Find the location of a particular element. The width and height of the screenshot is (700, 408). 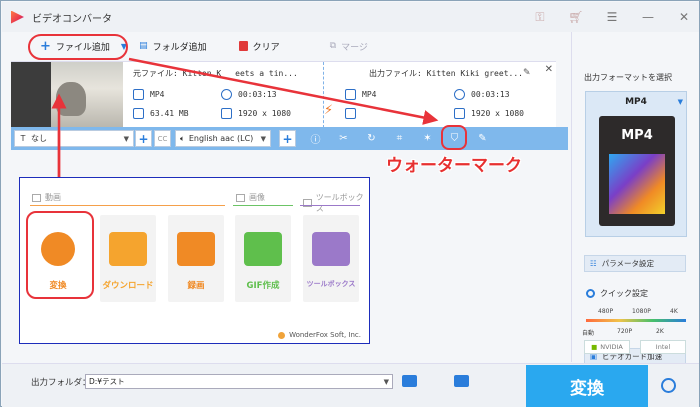

output-folder-field: D:¥テスト ▼ is located at coordinates (239, 381).